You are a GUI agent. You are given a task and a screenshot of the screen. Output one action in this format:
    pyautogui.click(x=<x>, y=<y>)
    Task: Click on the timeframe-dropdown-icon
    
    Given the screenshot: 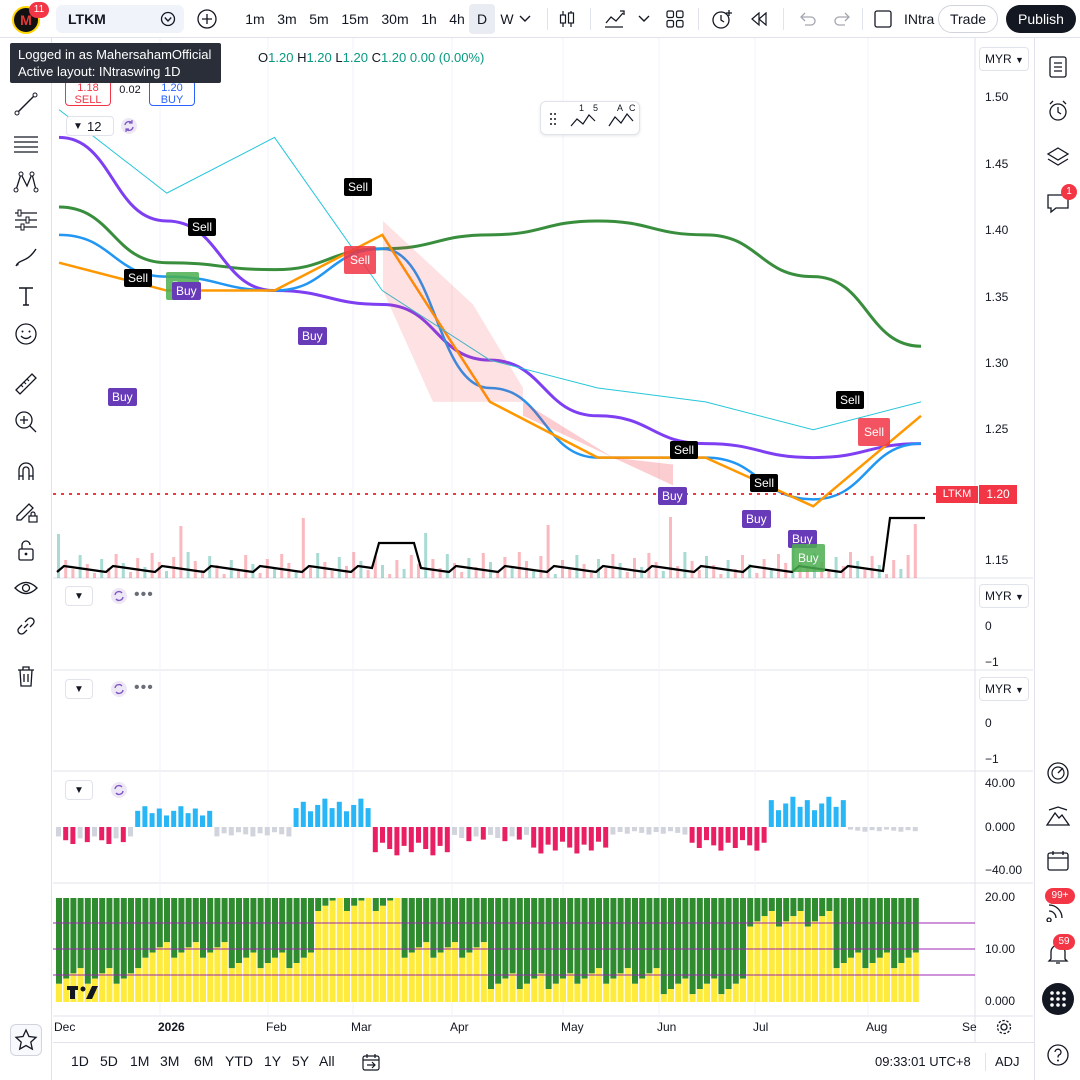 What is the action you would take?
    pyautogui.click(x=525, y=19)
    